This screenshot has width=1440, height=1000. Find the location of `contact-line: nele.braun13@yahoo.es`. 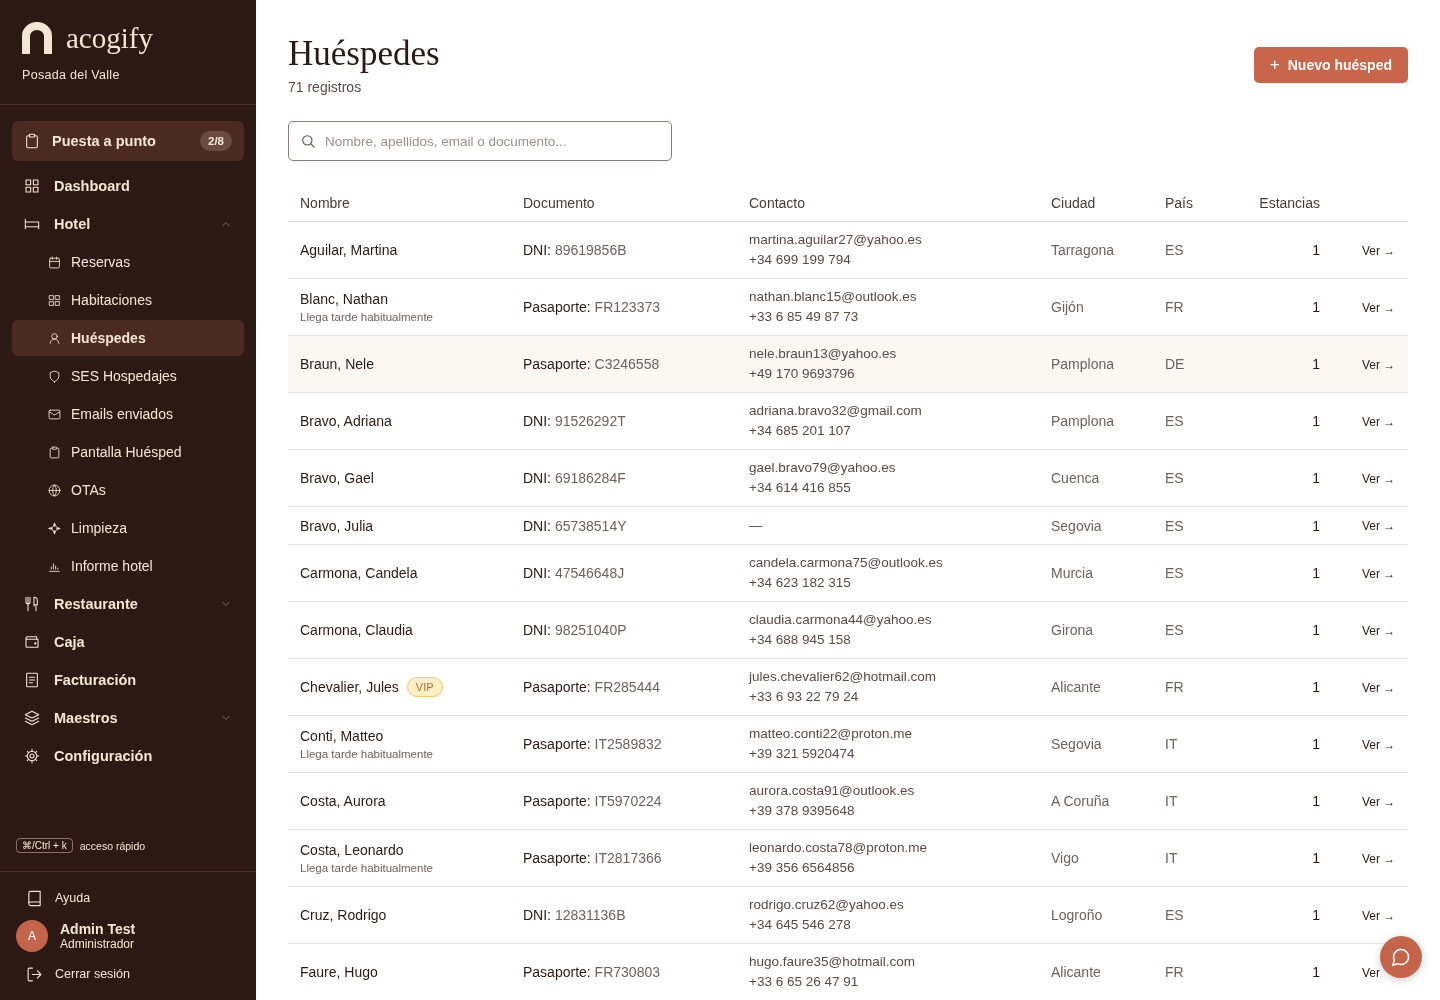

contact-line: nele.braun13@yahoo.es is located at coordinates (823, 354).